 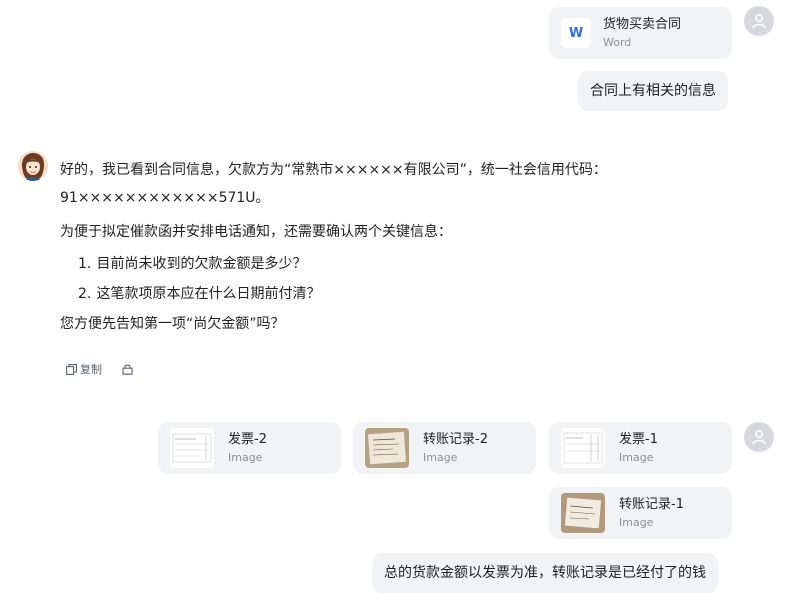 What do you see at coordinates (576, 33) in the screenshot?
I see `word-file-icon: W` at bounding box center [576, 33].